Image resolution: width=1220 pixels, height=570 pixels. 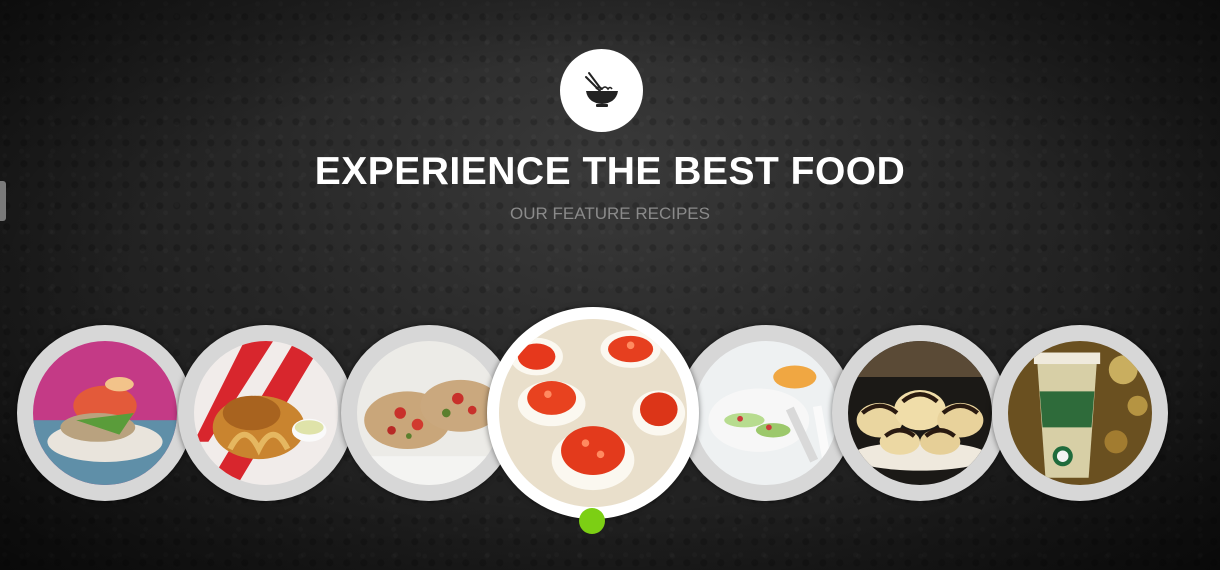 I want to click on active-indicator-dot, so click(x=592, y=521).